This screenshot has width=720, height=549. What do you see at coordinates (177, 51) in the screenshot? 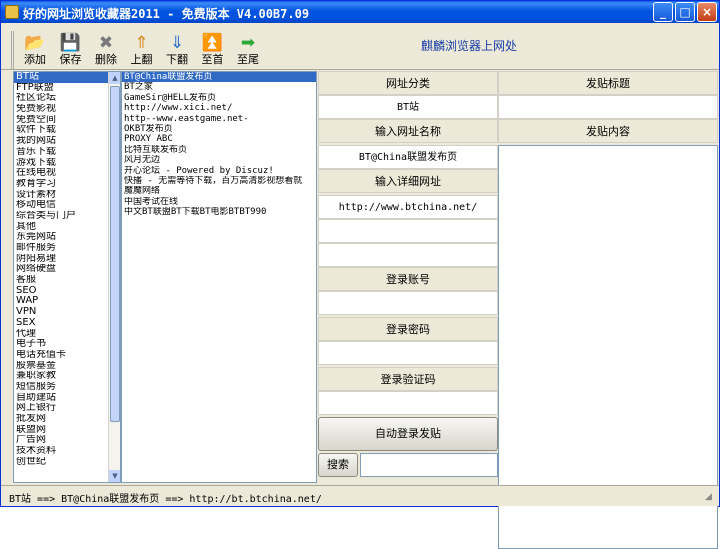
I see `toolbar-button-4: ⇓ 下翻` at bounding box center [177, 51].